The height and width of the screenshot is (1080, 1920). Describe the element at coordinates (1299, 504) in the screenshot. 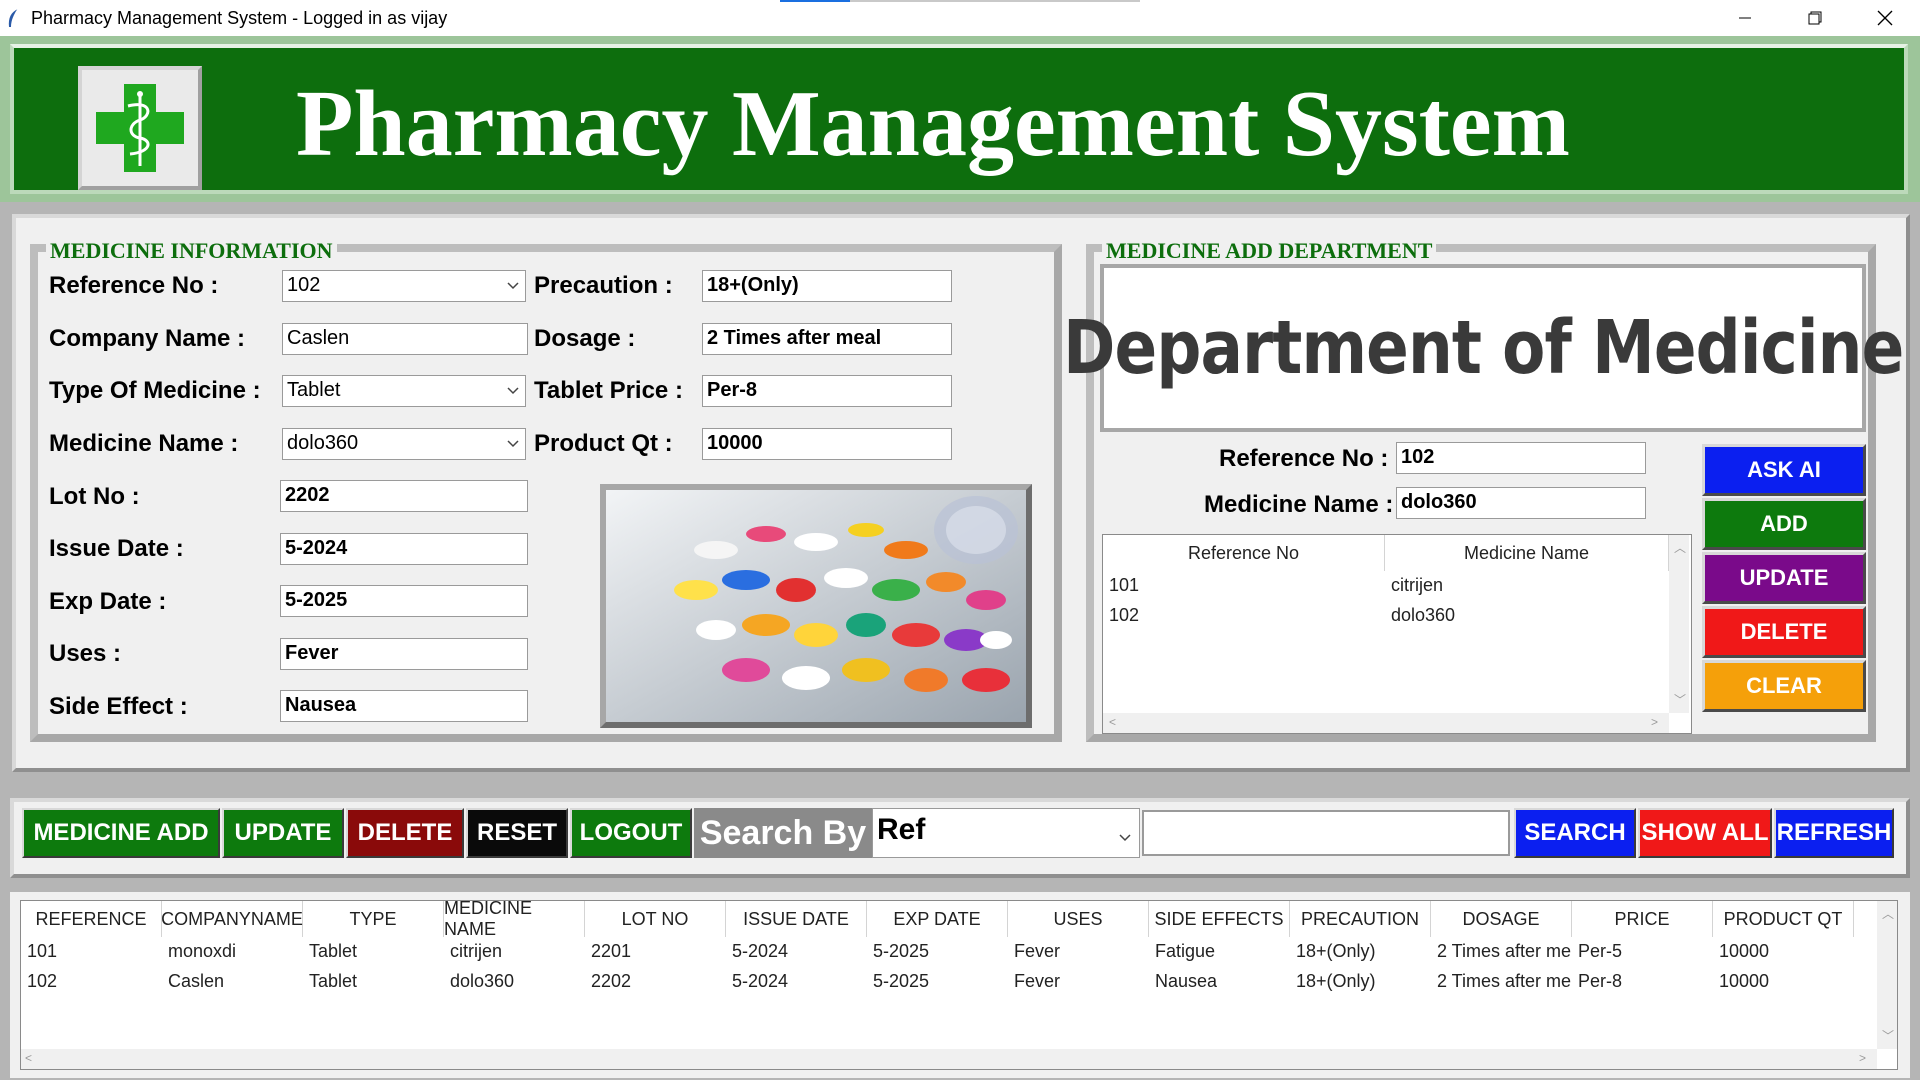

I see `add-medicine-name-label: Medicine Name :` at that location.